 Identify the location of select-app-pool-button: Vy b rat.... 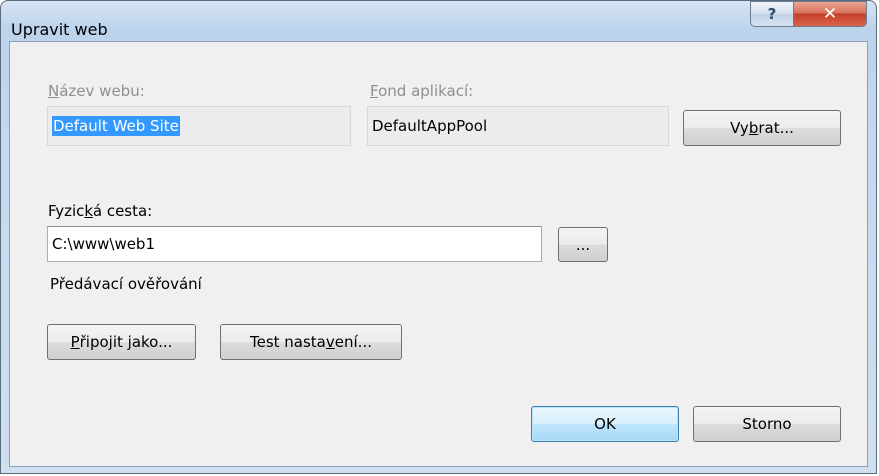
(762, 128).